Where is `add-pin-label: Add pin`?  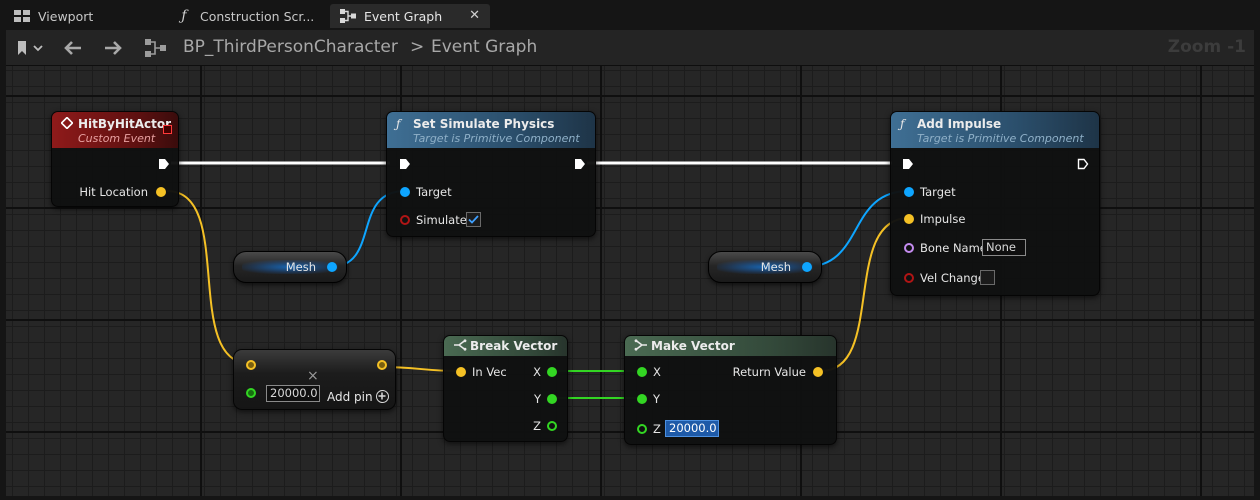 add-pin-label: Add pin is located at coordinates (350, 397).